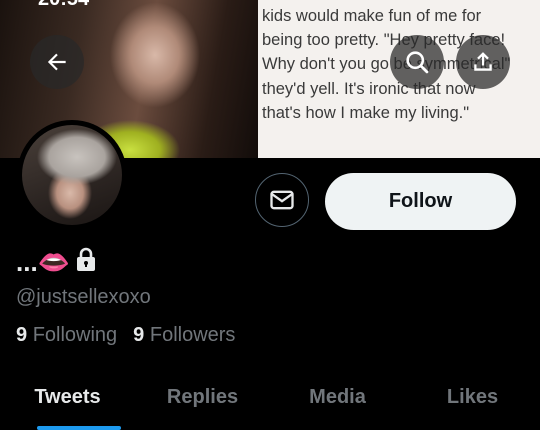  Describe the element at coordinates (22, 335) in the screenshot. I see `following-count: 9` at that location.